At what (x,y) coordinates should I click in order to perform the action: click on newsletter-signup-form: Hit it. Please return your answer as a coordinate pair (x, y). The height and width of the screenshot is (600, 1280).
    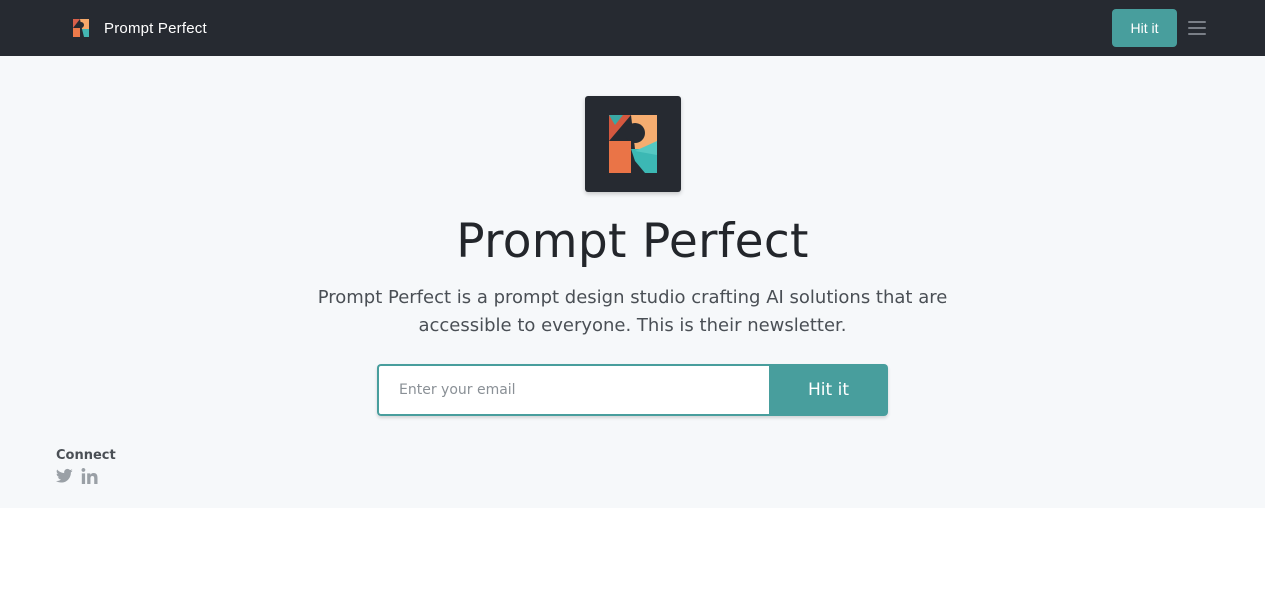
    Looking at the image, I should click on (632, 390).